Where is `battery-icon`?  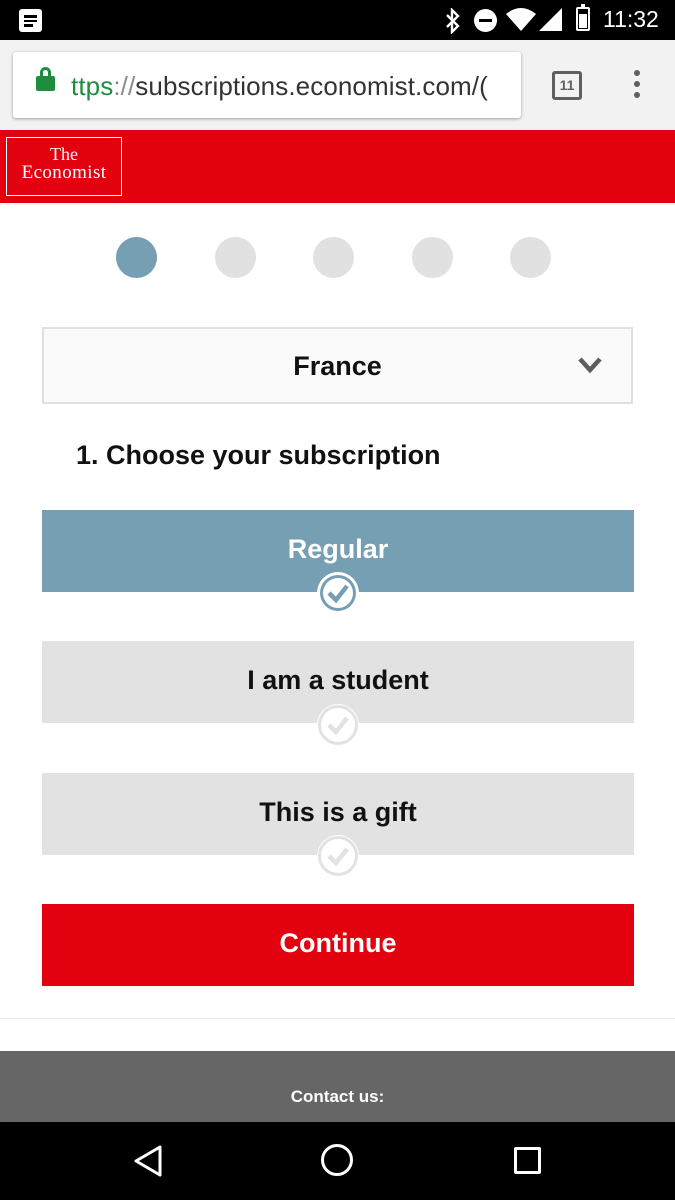
battery-icon is located at coordinates (583, 17).